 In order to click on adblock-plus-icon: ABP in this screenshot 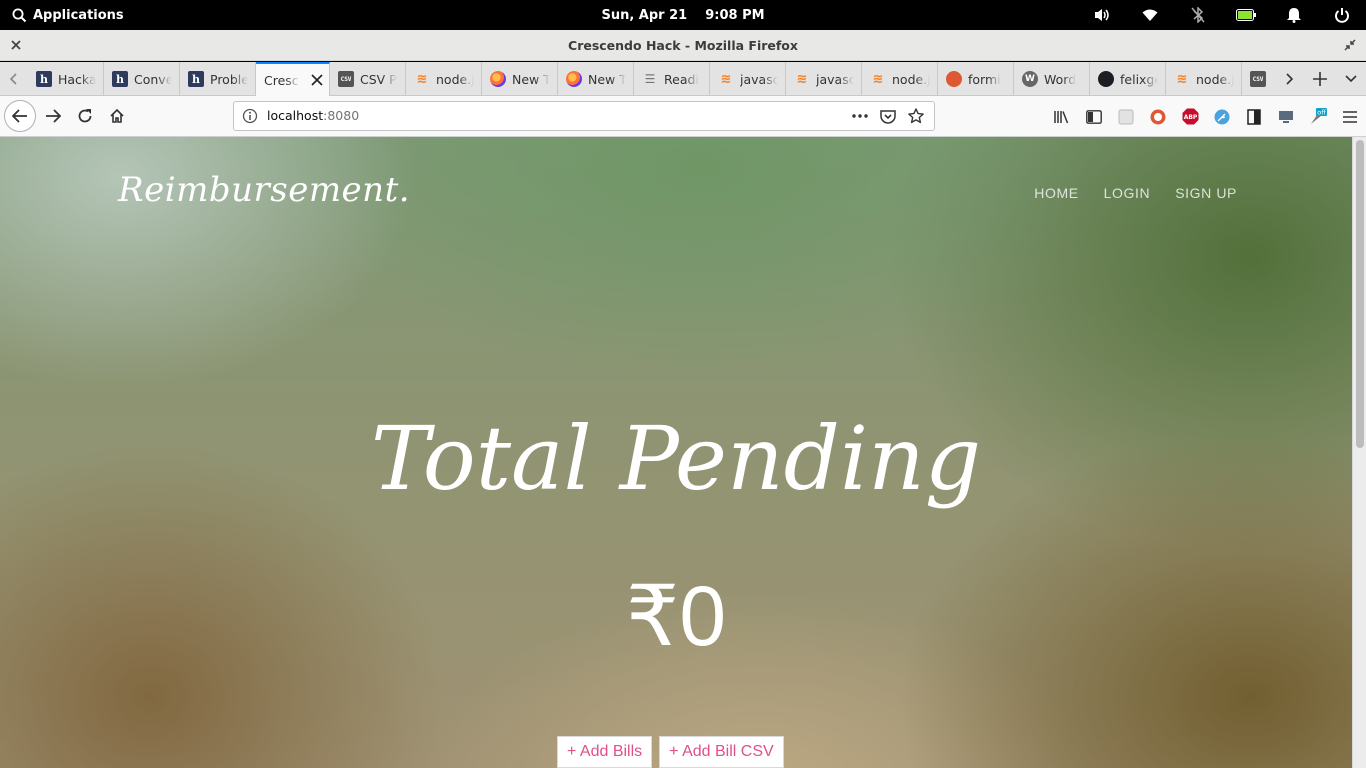, I will do `click(1190, 116)`.